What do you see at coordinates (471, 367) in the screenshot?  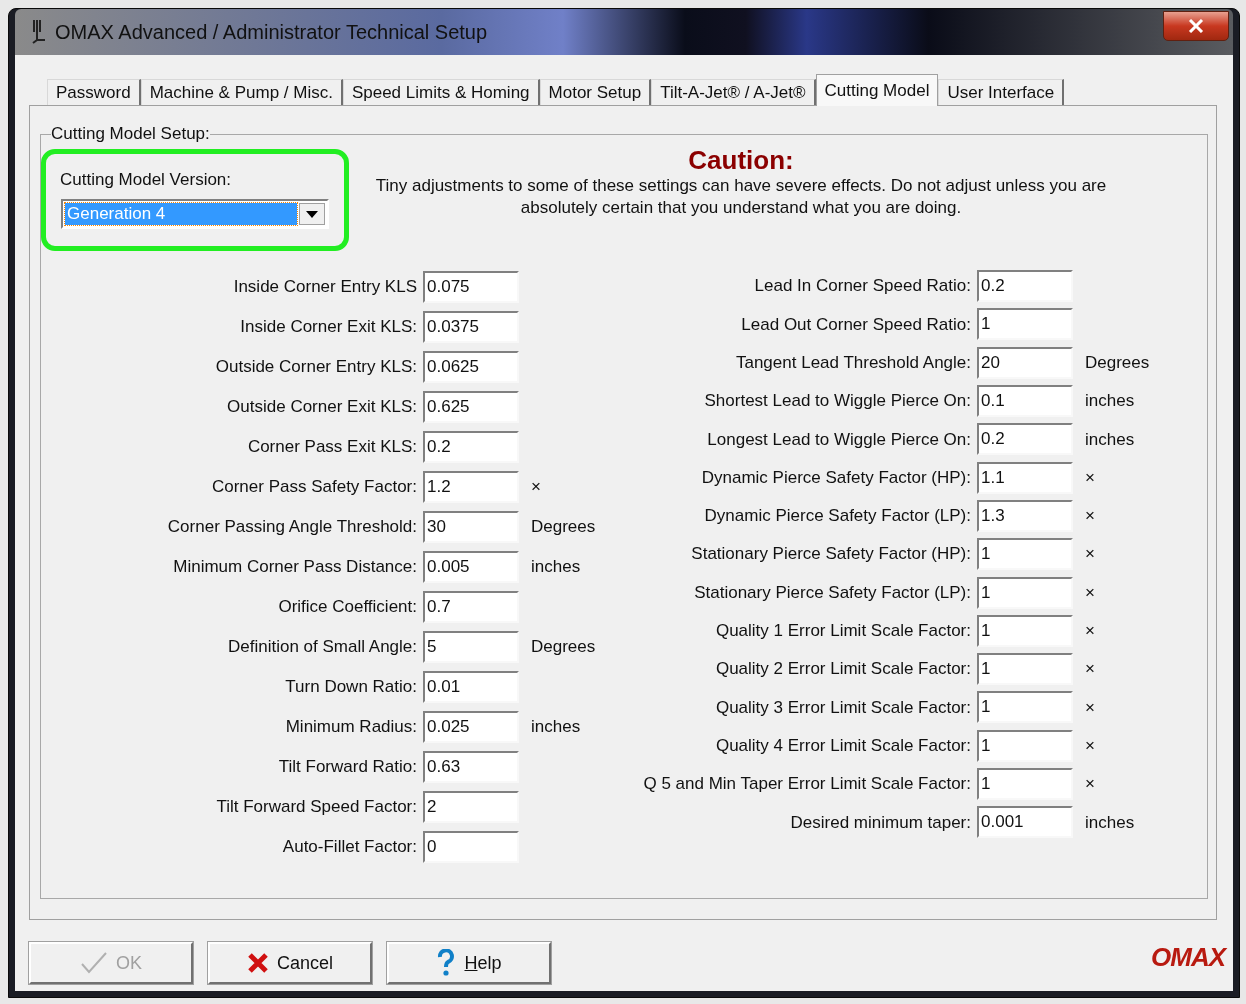 I see `input-field: 0.0625` at bounding box center [471, 367].